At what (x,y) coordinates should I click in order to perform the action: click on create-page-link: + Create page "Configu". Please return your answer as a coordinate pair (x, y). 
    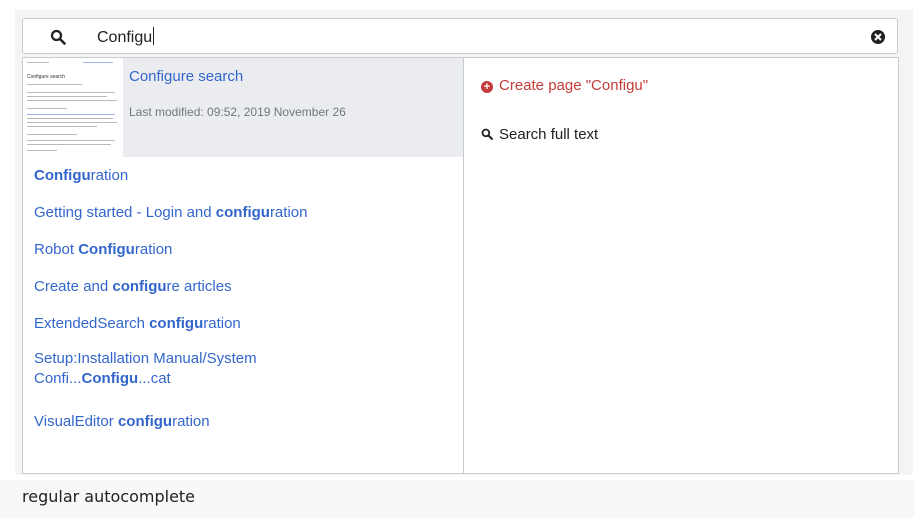
    Looking at the image, I should click on (564, 85).